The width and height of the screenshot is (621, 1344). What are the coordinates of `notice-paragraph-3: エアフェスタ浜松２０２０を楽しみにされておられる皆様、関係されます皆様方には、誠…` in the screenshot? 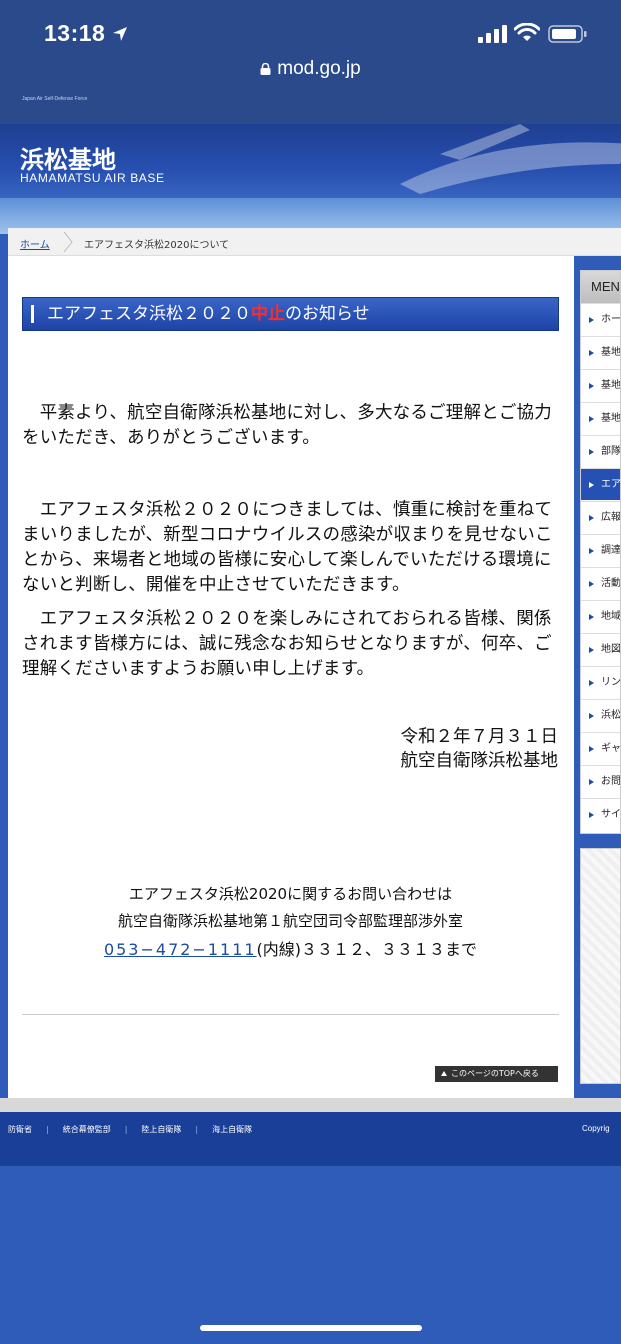 It's located at (287, 644).